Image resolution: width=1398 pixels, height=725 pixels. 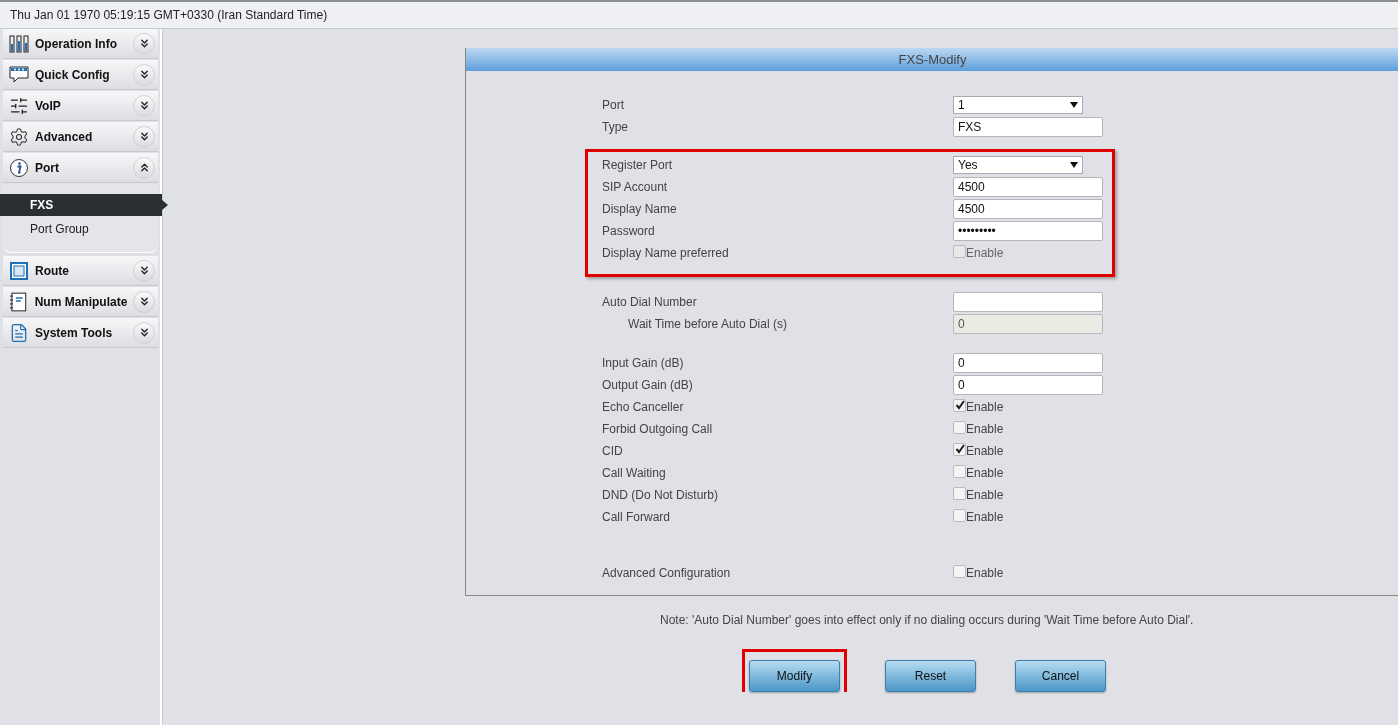 What do you see at coordinates (1060, 676) in the screenshot?
I see `action-button: Cancel` at bounding box center [1060, 676].